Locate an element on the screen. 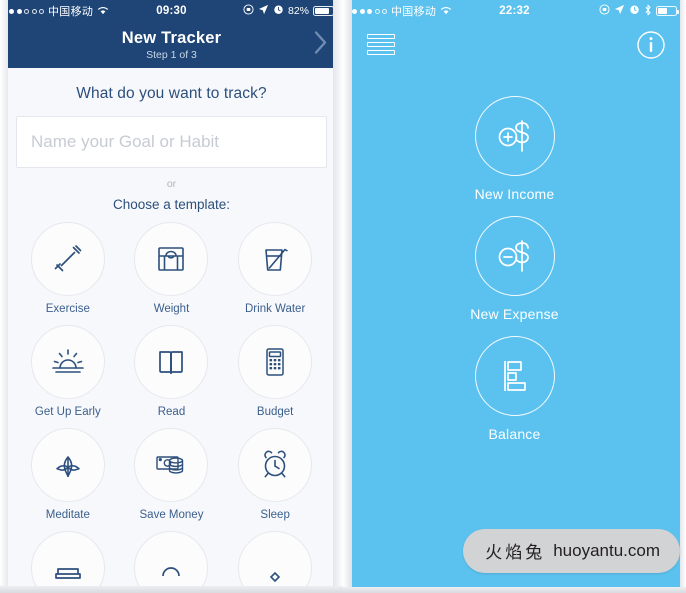 This screenshot has width=686, height=593. action-label: Balance is located at coordinates (514, 434).